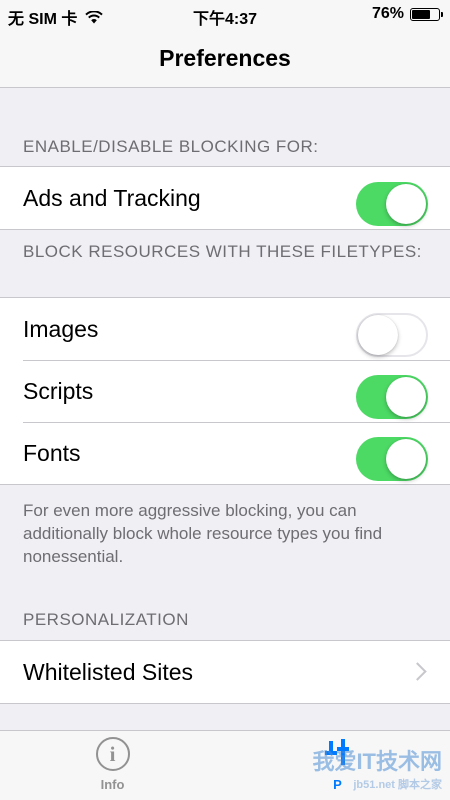 This screenshot has height=800, width=450. I want to click on whitelisted-sites-row: Whitelisted Sites, so click(225, 672).